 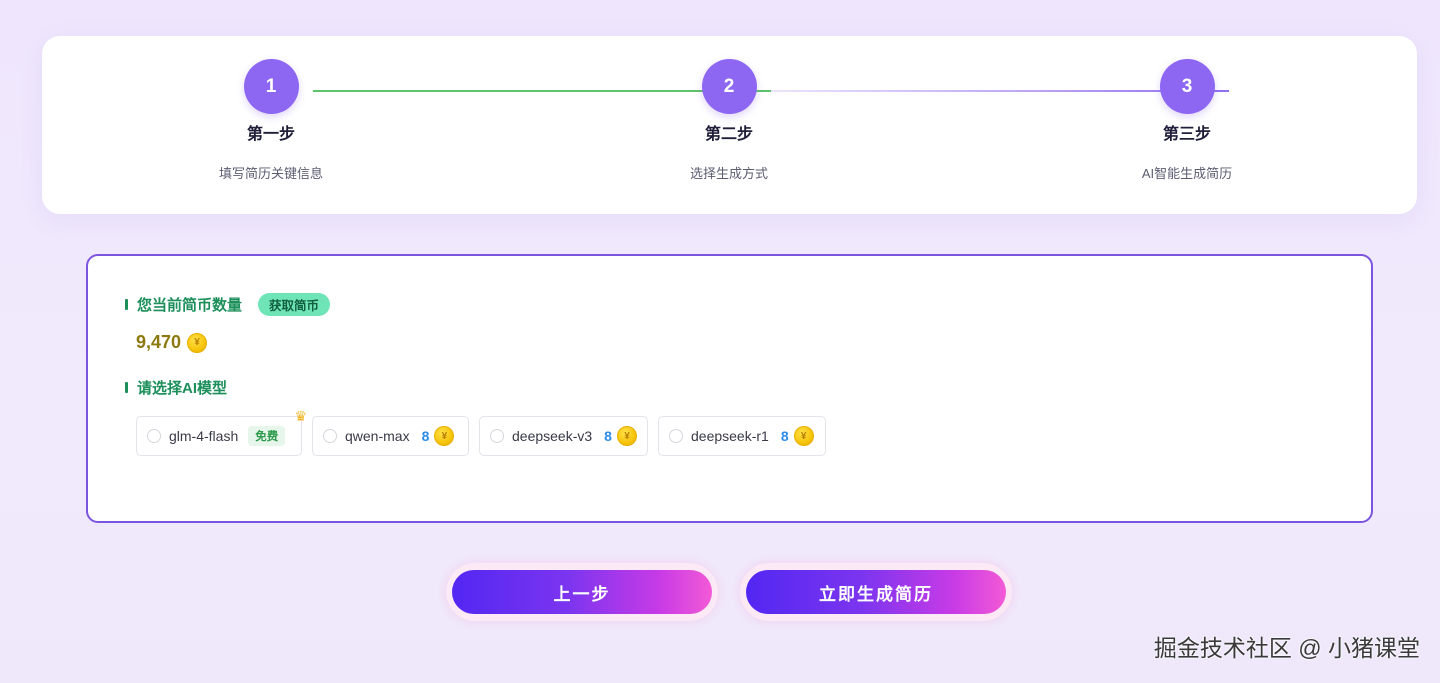 What do you see at coordinates (728, 134) in the screenshot?
I see `step-title: 第二步` at bounding box center [728, 134].